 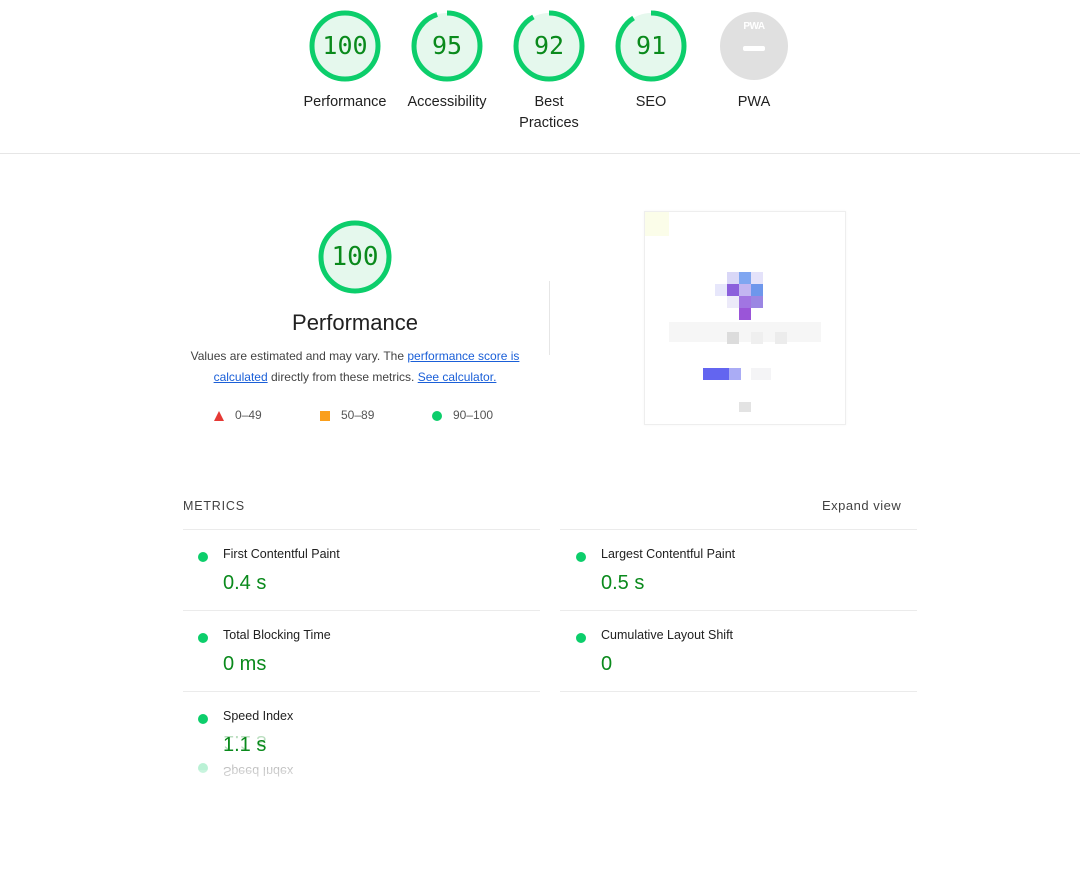 I want to click on gauge-label: Performance, so click(x=345, y=102).